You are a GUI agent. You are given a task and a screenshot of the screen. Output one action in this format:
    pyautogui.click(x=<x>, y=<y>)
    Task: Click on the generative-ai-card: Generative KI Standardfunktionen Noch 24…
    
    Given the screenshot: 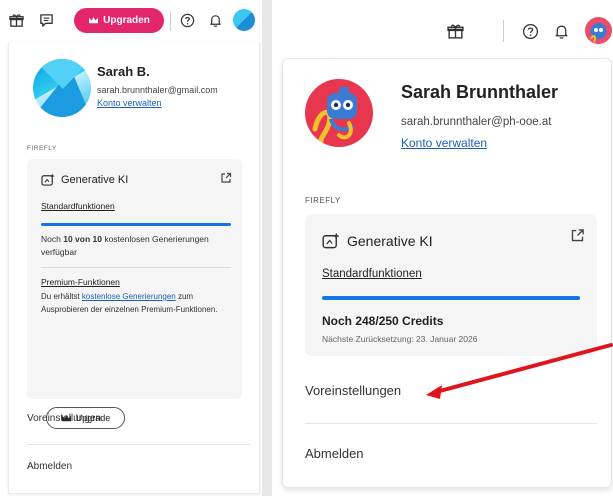 What is the action you would take?
    pyautogui.click(x=451, y=285)
    